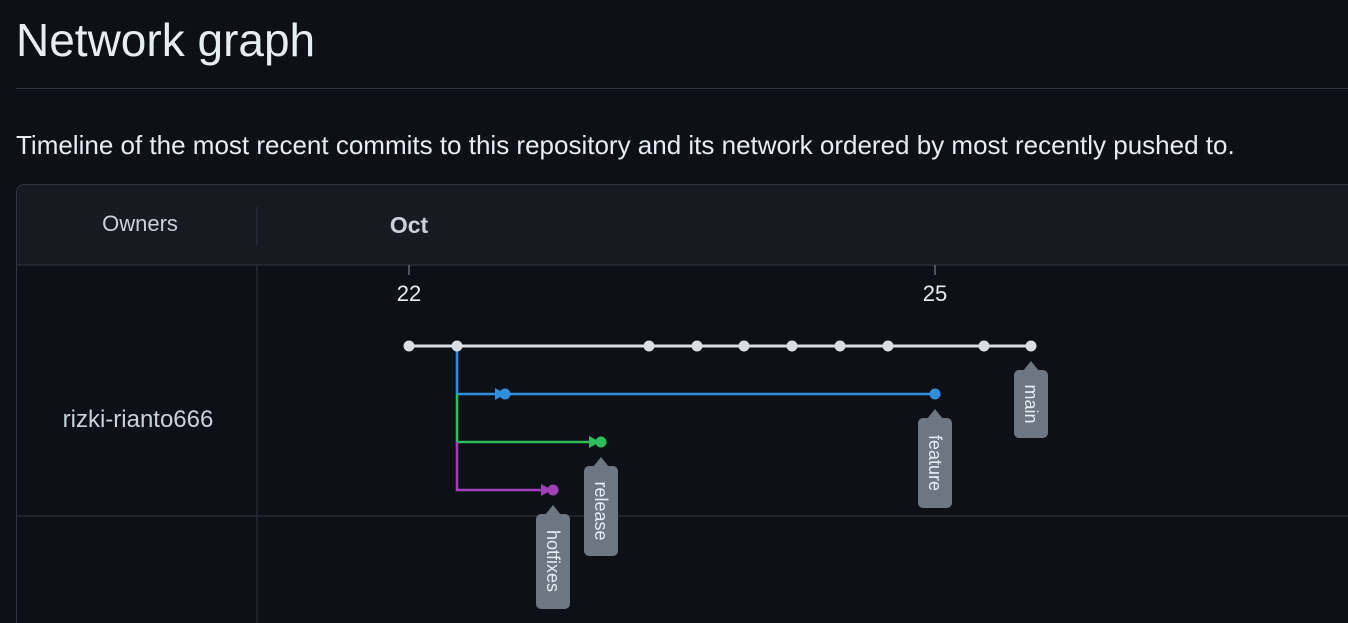 The width and height of the screenshot is (1348, 623). Describe the element at coordinates (553, 561) in the screenshot. I see `branch-label-text: hotfixes` at that location.